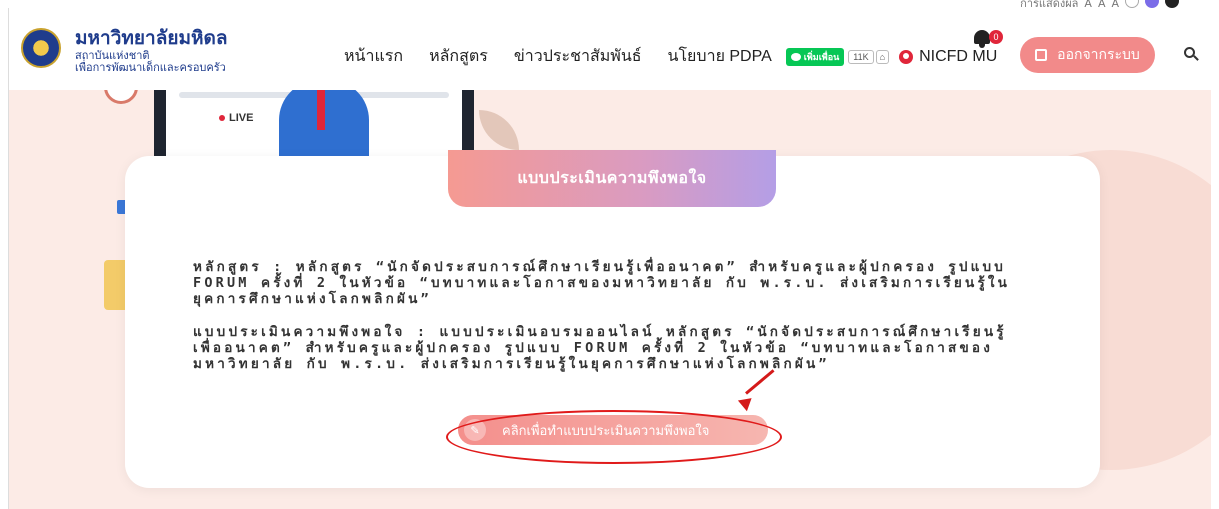 The height and width of the screenshot is (509, 1219). What do you see at coordinates (1088, 4) in the screenshot?
I see `font-size-small: A` at bounding box center [1088, 4].